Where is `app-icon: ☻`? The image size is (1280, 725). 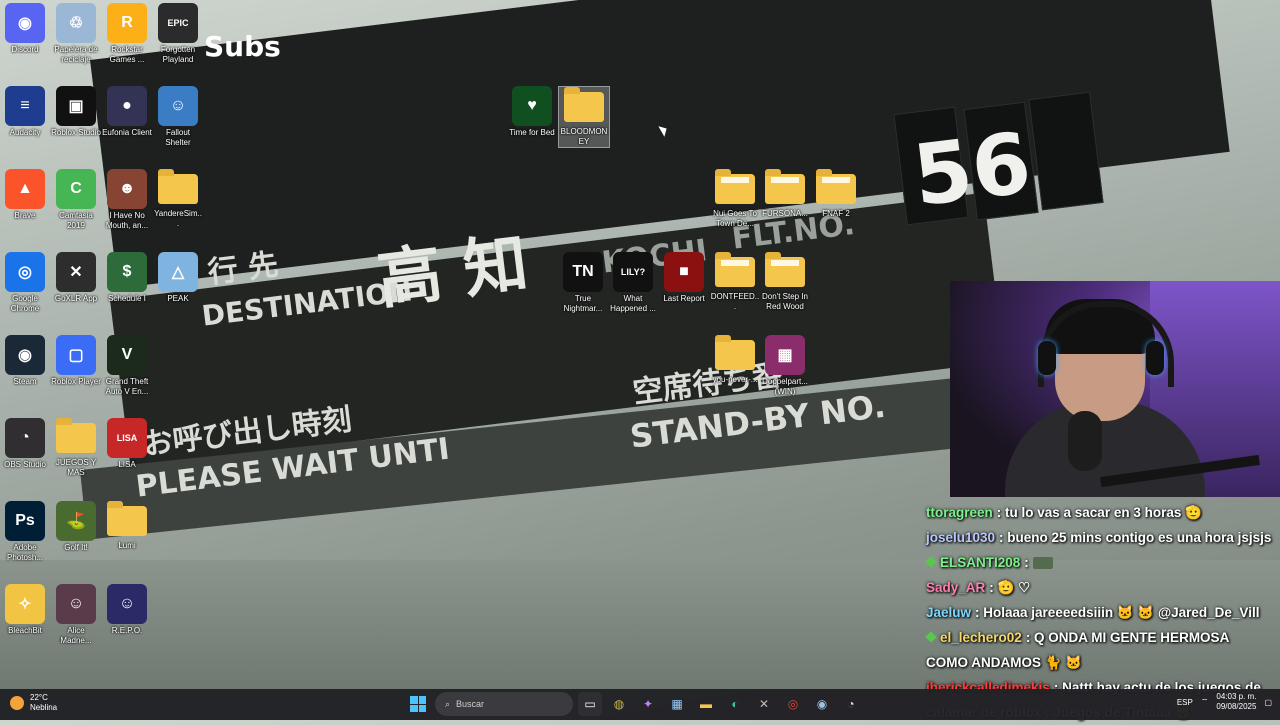 app-icon: ☻ is located at coordinates (127, 189).